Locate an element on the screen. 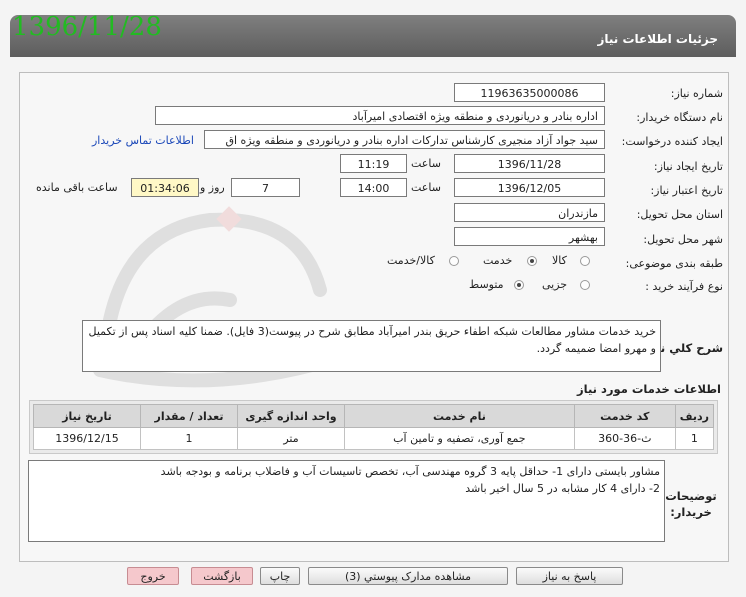  creation-time-field: 11:19 is located at coordinates (373, 163).